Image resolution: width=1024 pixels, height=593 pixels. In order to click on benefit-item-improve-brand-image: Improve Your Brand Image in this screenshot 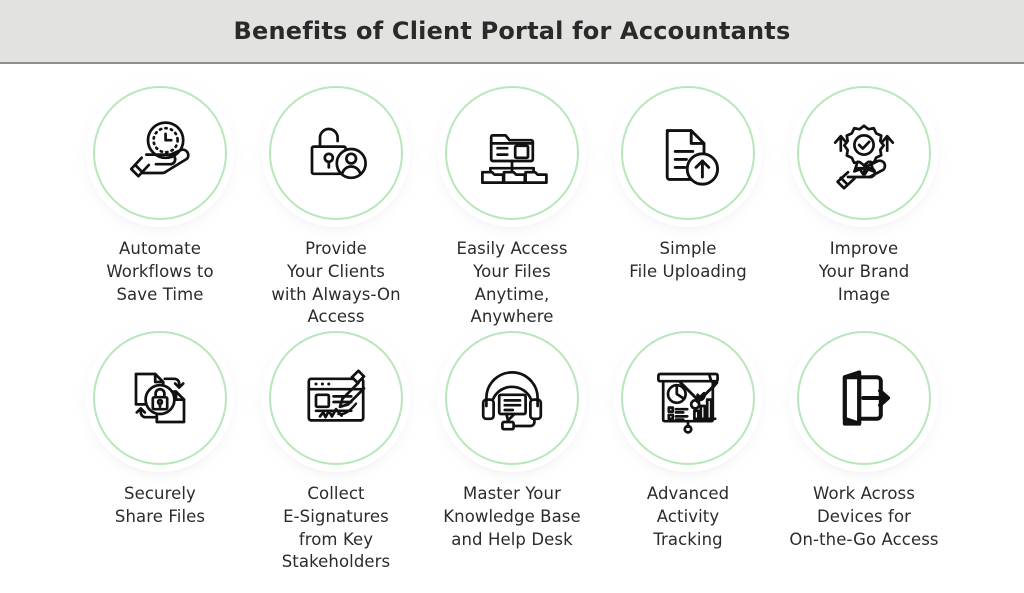, I will do `click(864, 196)`.